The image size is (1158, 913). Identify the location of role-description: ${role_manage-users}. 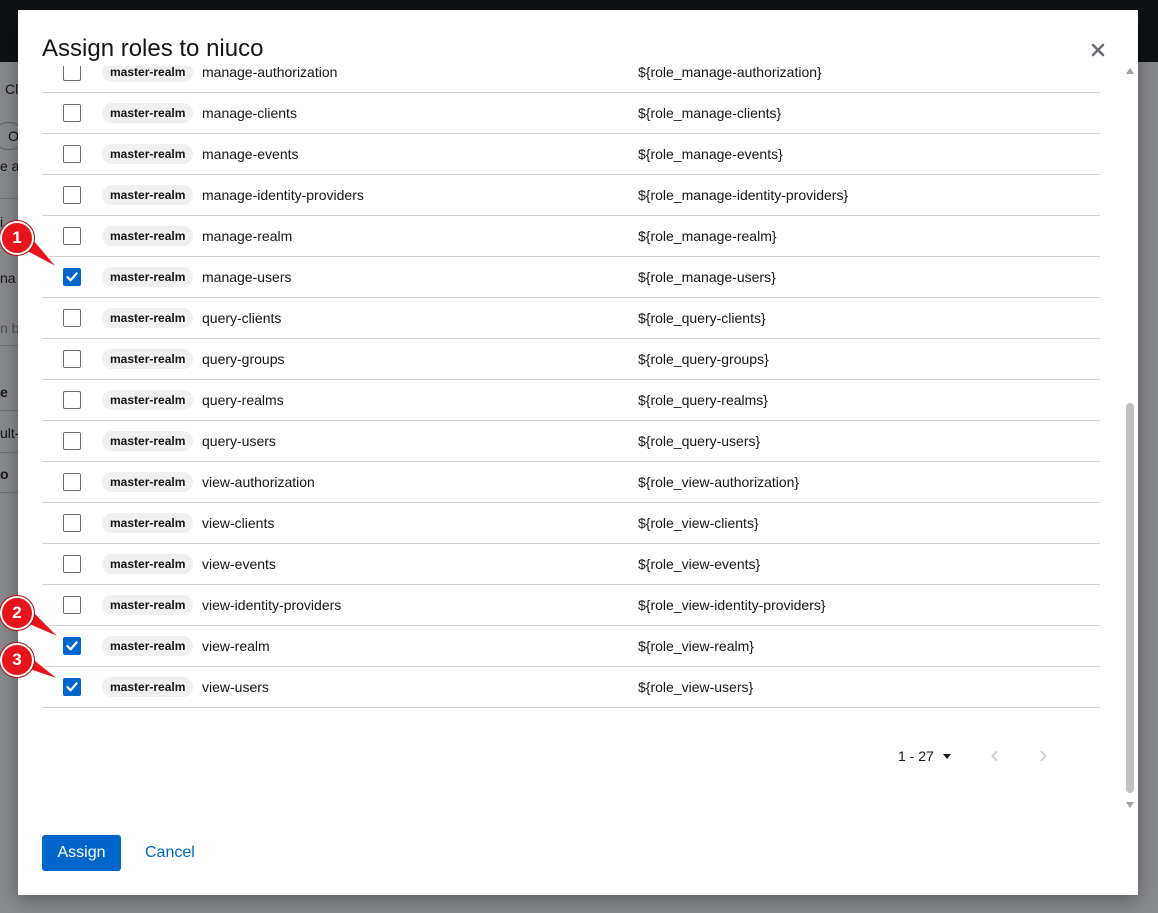
(707, 277).